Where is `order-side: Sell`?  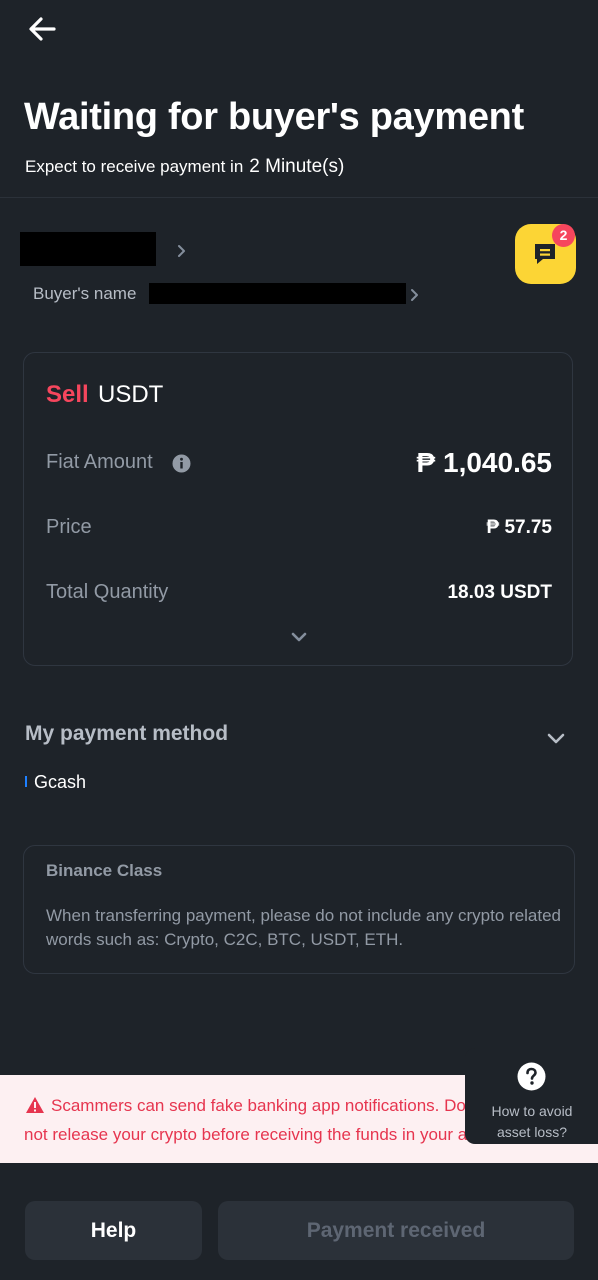
order-side: Sell is located at coordinates (67, 394).